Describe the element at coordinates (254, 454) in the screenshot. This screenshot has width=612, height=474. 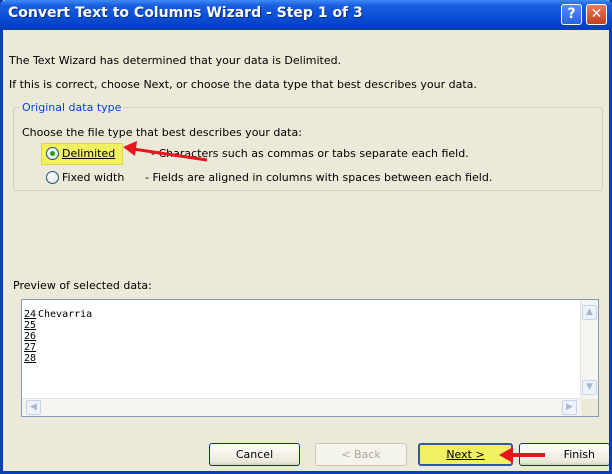
I see `cancel-button: Cancel` at that location.